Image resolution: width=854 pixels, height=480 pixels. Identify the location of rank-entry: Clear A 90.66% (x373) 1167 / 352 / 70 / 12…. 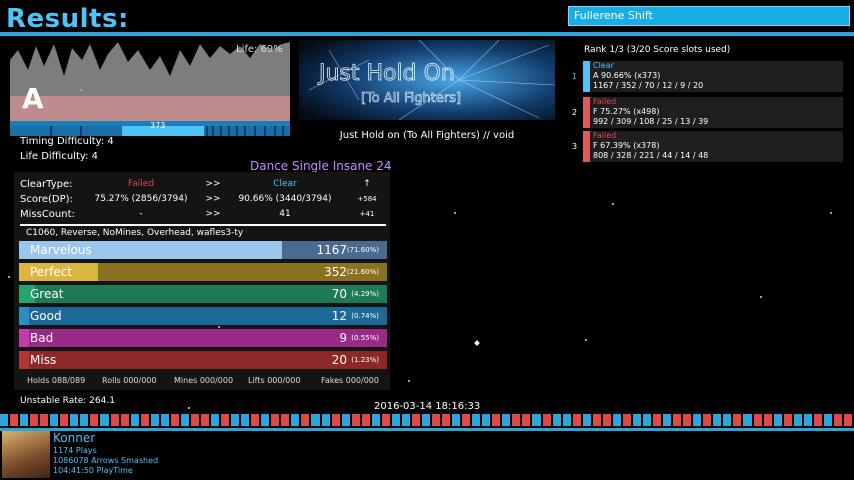
(713, 76).